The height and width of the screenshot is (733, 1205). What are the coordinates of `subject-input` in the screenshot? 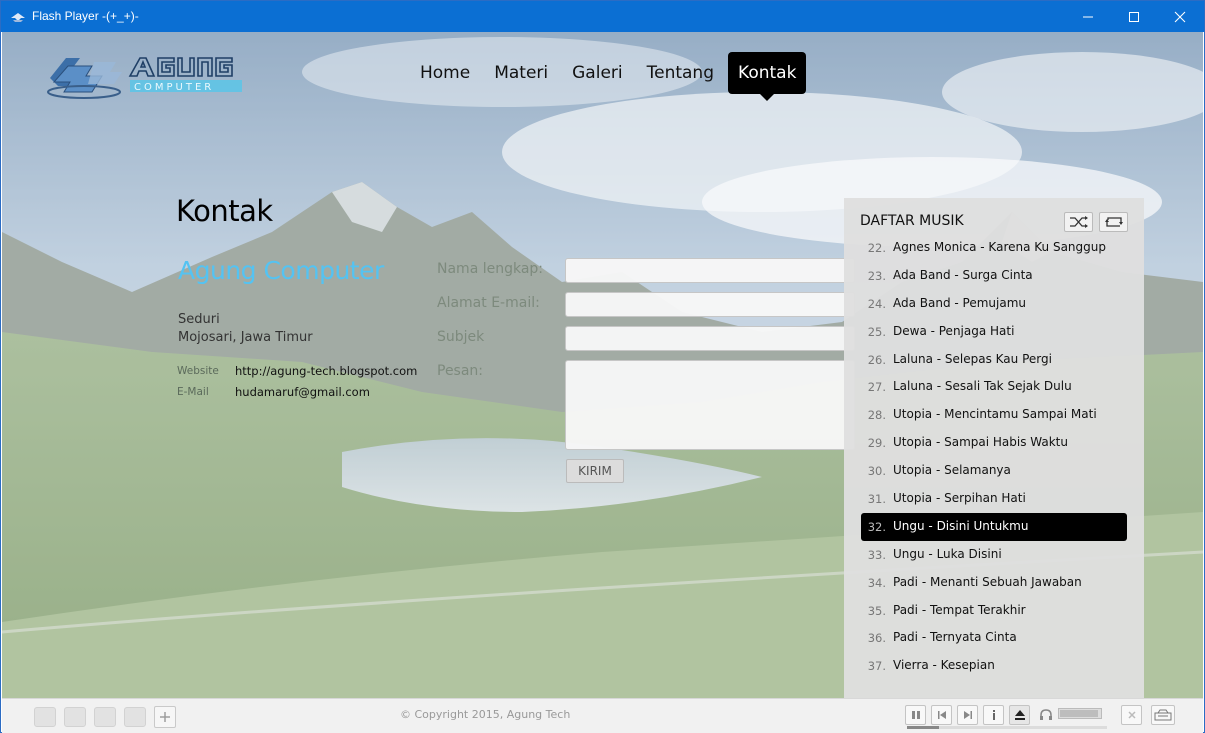 It's located at (710, 338).